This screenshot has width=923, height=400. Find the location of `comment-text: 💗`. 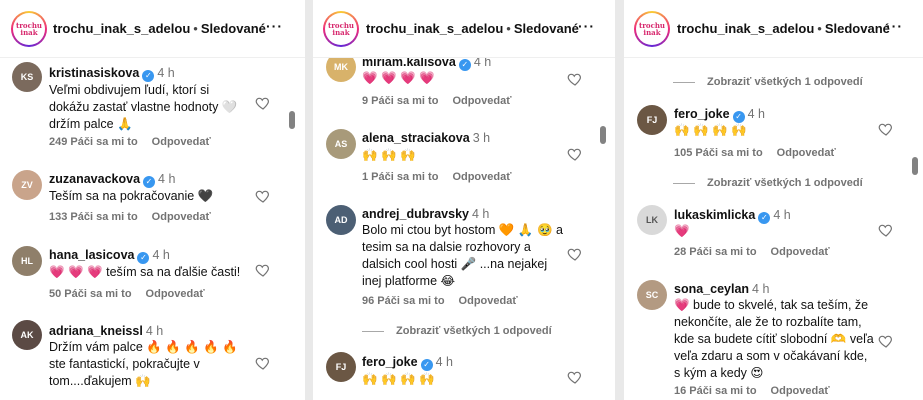

comment-text: 💗 is located at coordinates (682, 231).